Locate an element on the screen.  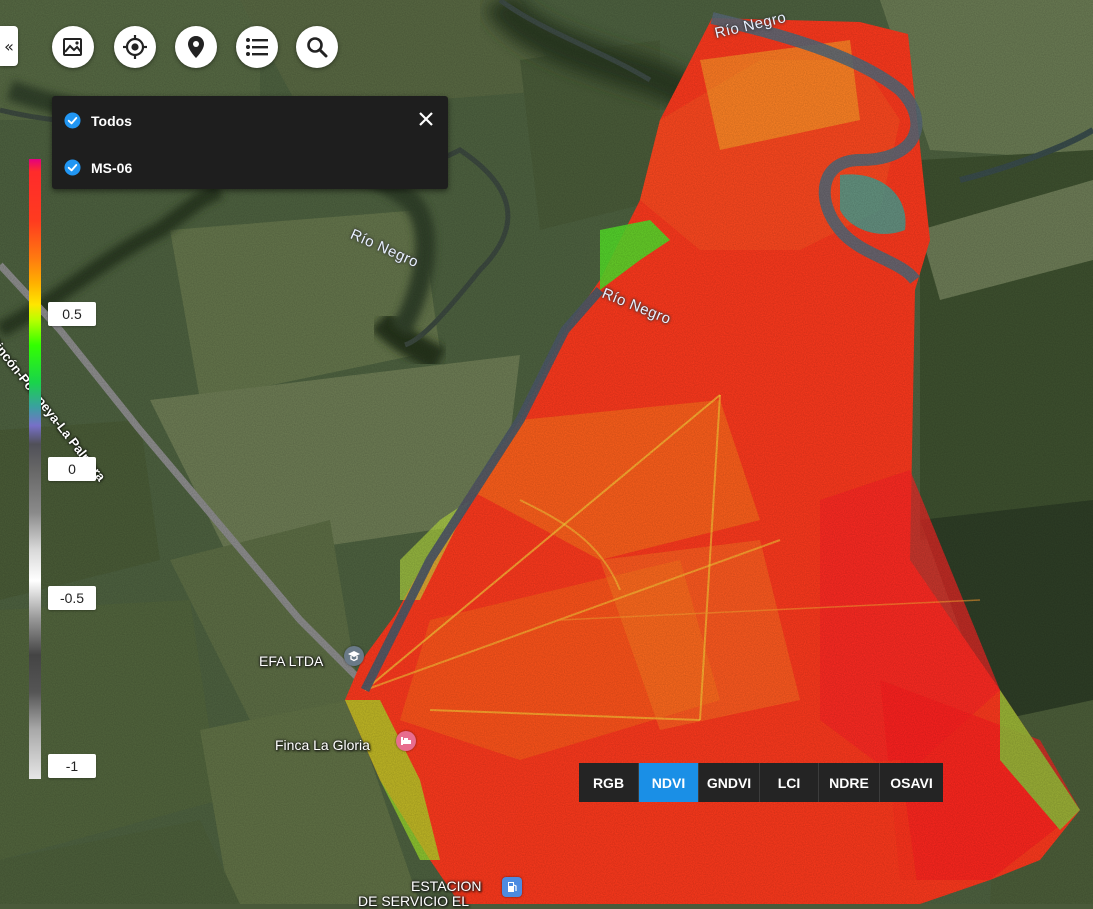
gas-station-pin-icon is located at coordinates (512, 887).